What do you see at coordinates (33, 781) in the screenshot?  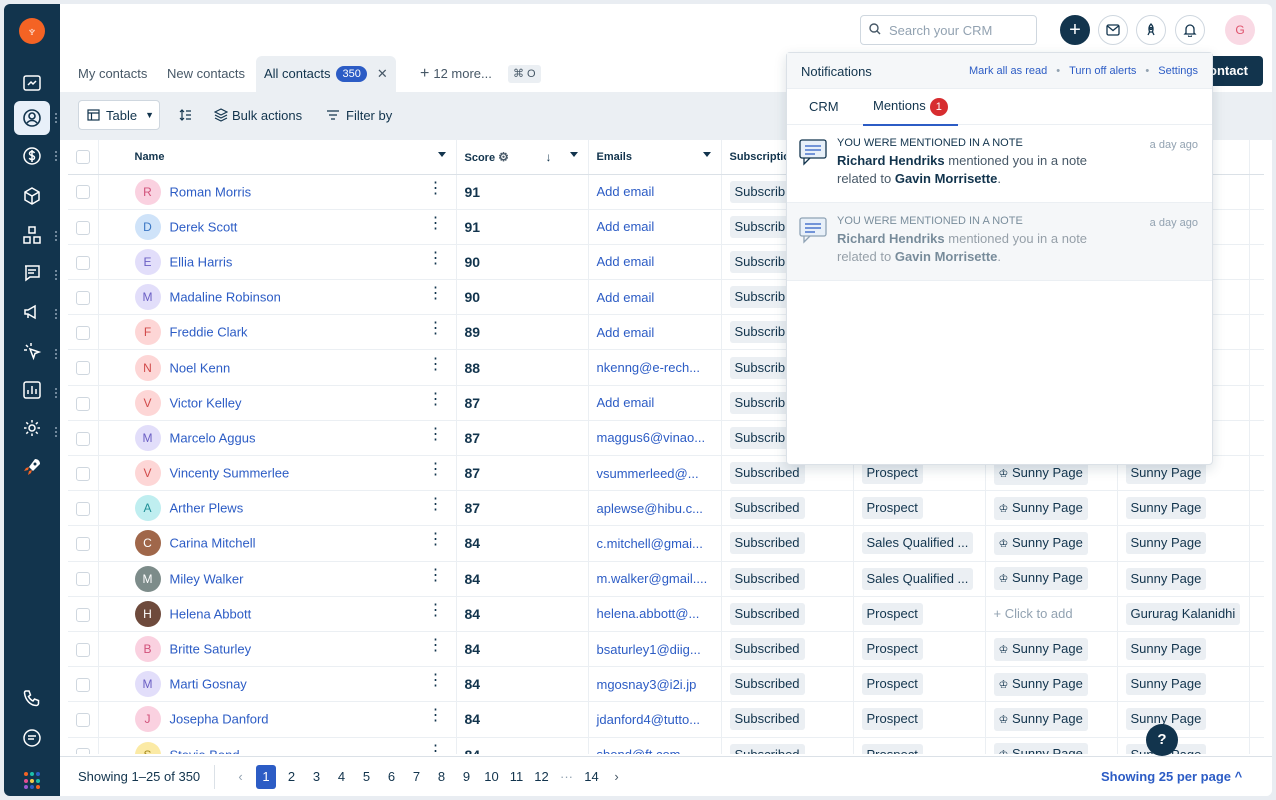 I see `apps-grid-icon` at bounding box center [33, 781].